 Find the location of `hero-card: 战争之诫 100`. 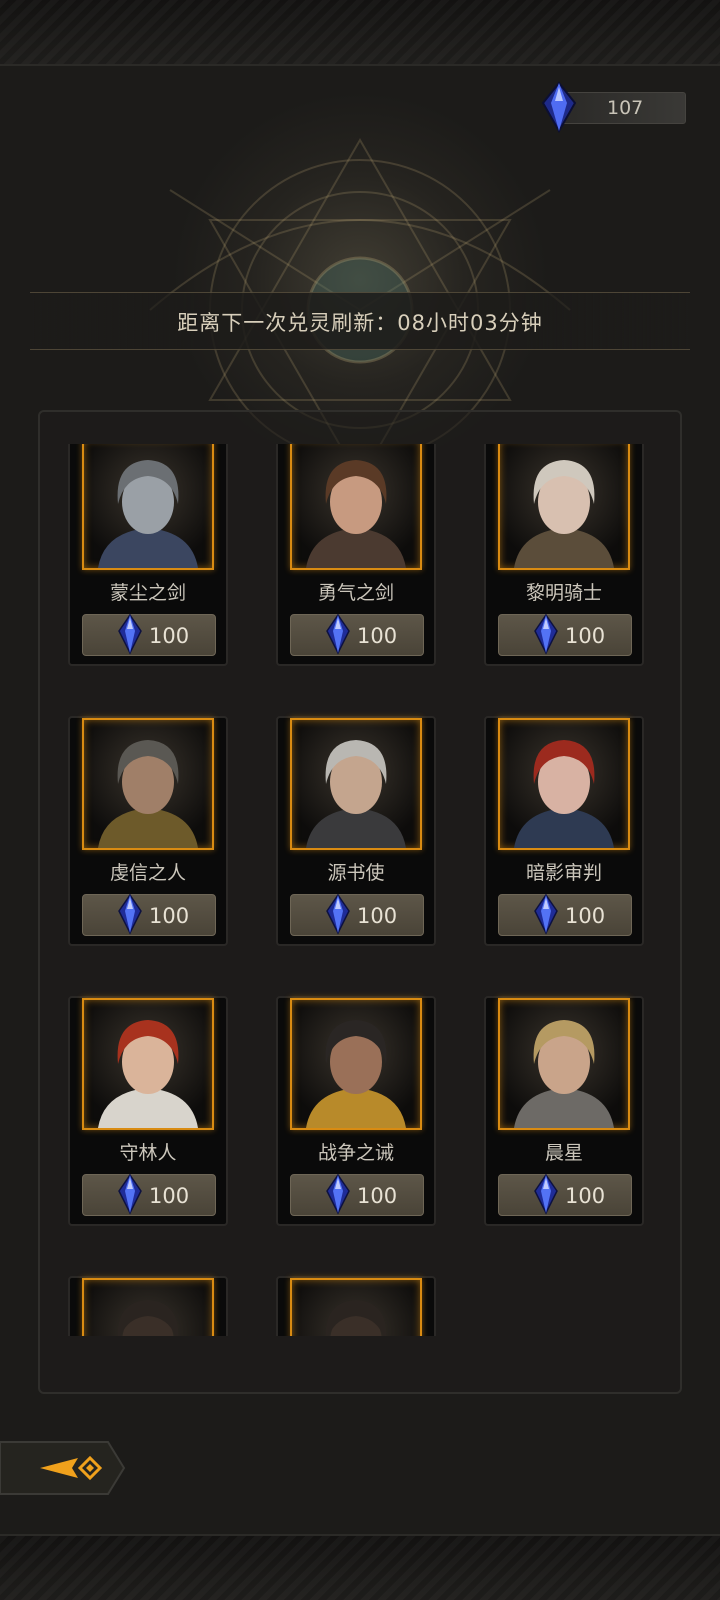

hero-card: 战争之诫 100 is located at coordinates (356, 1111).